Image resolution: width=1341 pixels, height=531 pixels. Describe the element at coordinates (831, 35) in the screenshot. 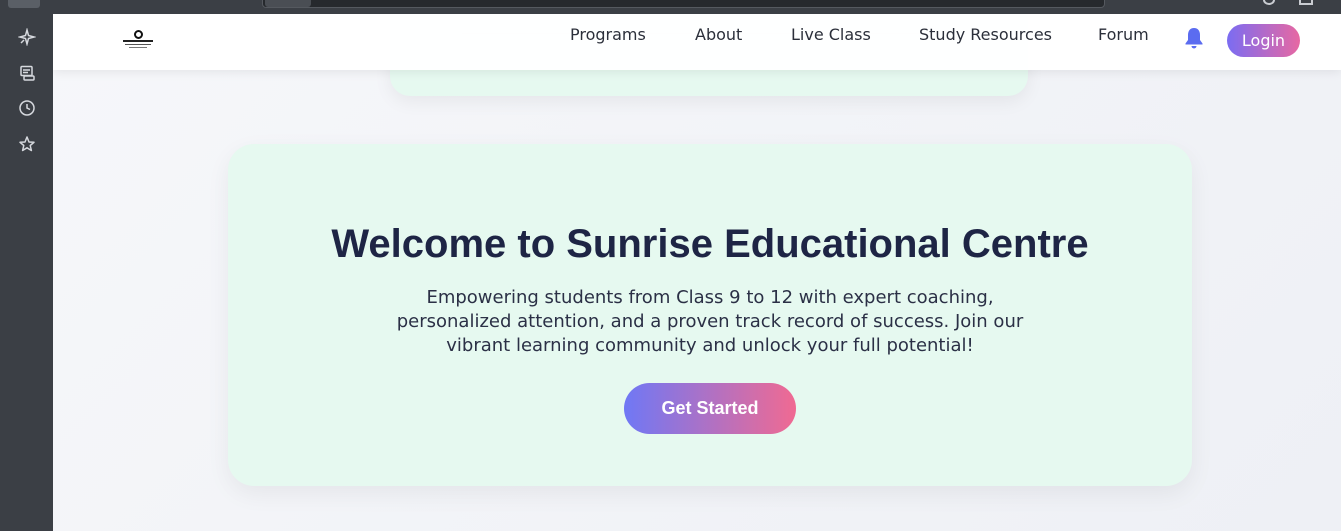

I see `nav-link-live-class: Live Class` at that location.